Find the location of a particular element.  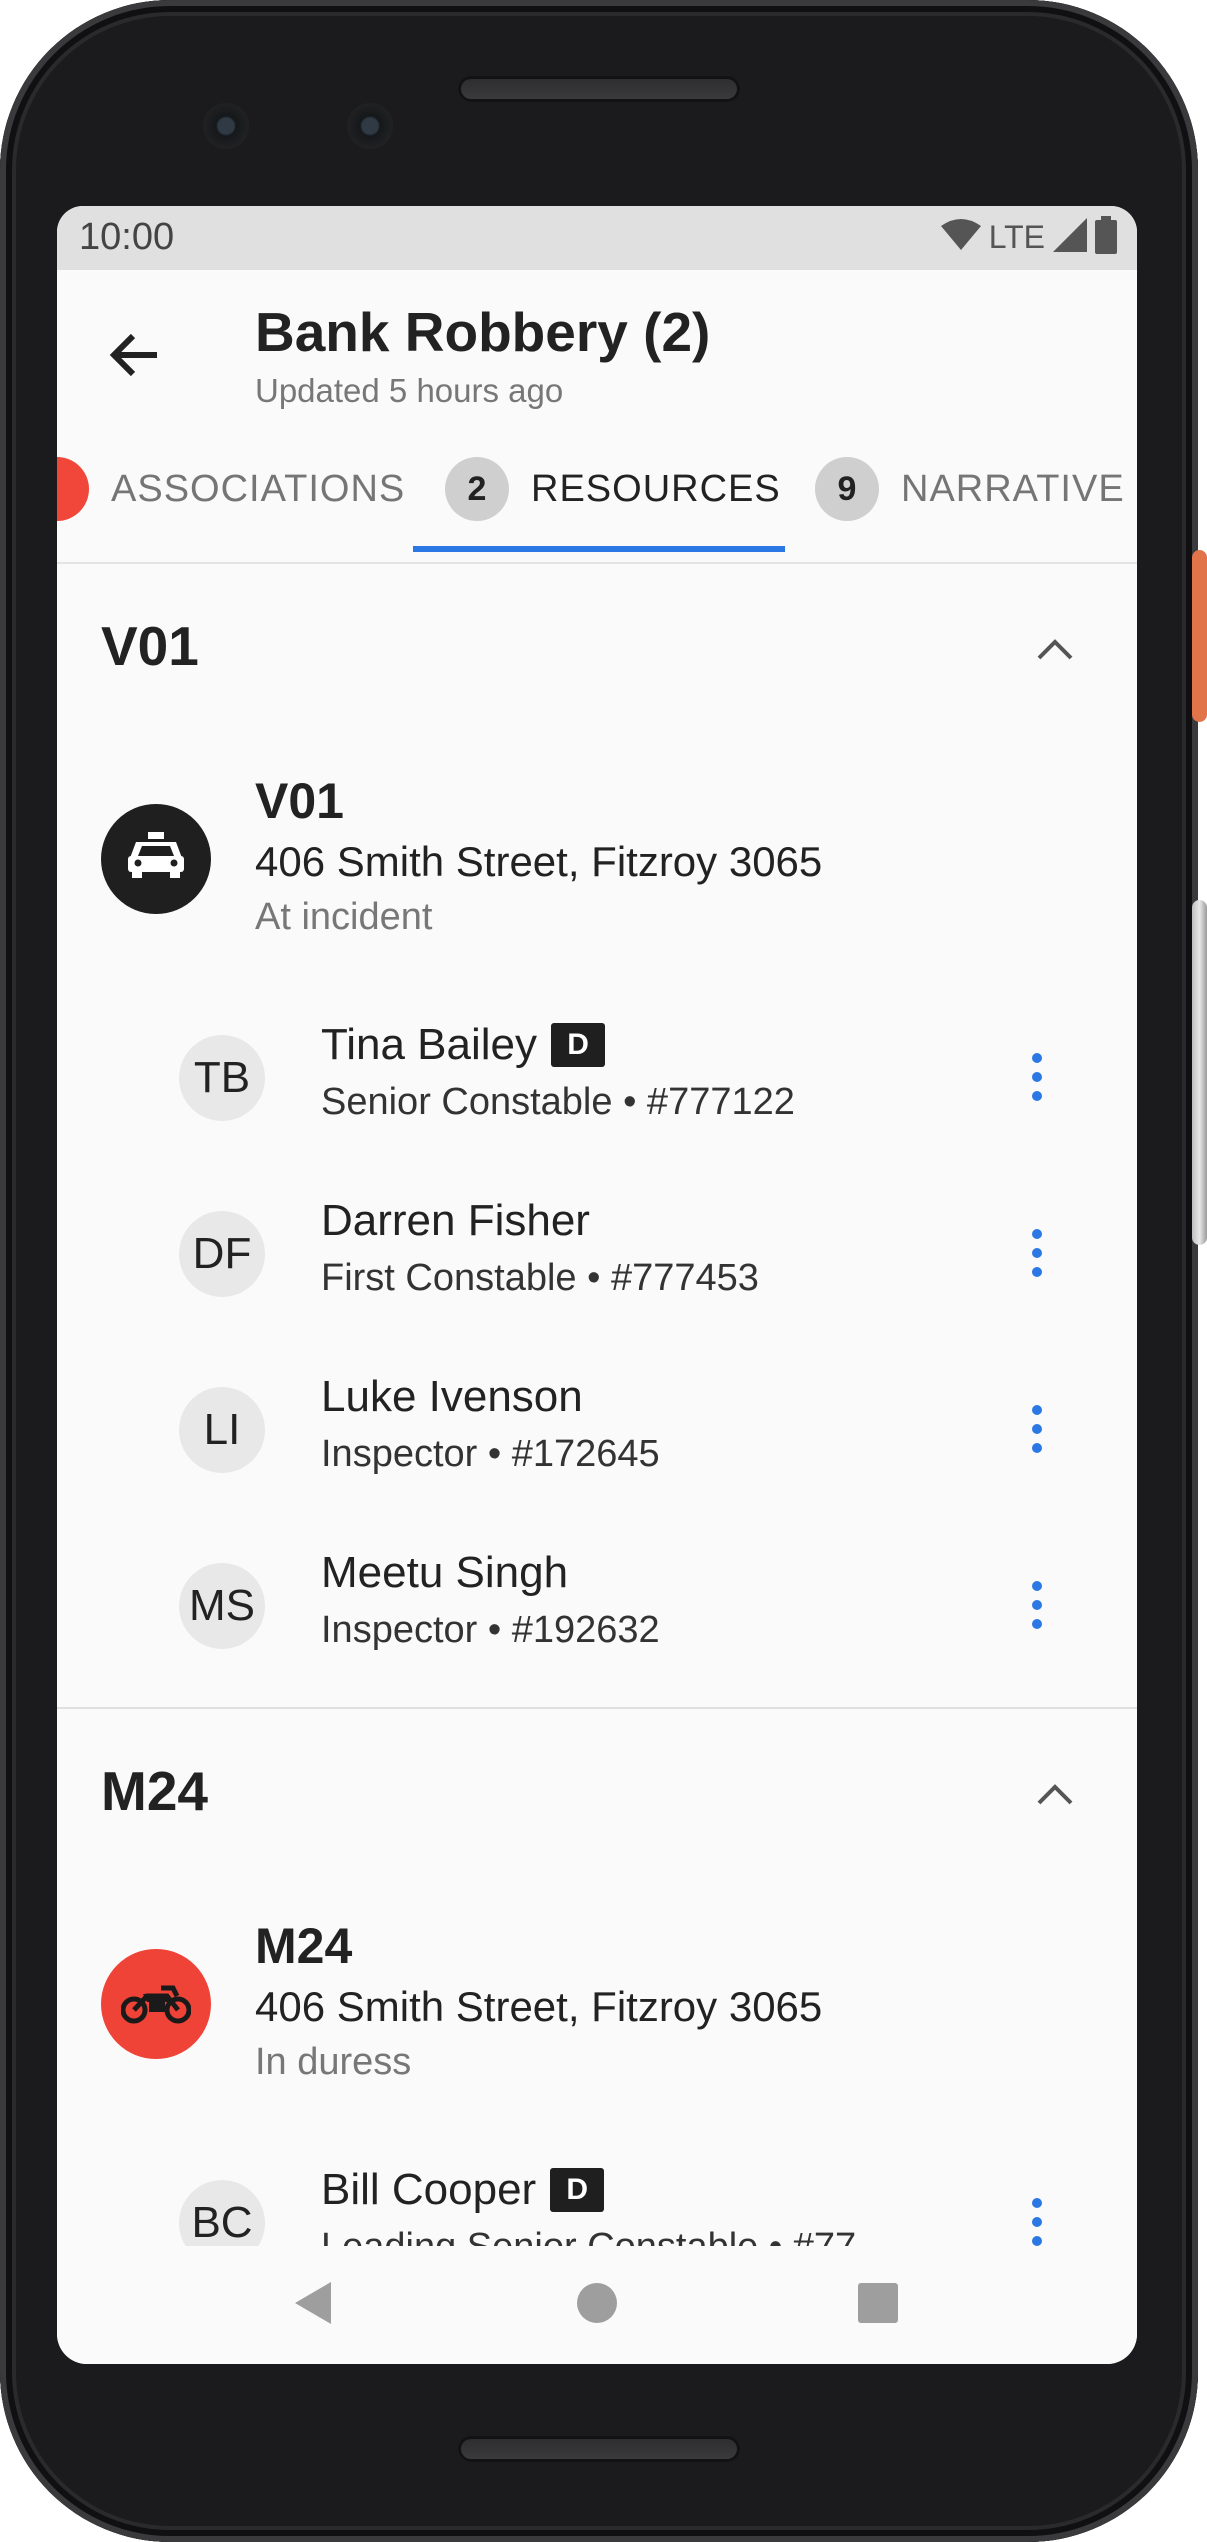

circle-home-icon is located at coordinates (597, 2305).